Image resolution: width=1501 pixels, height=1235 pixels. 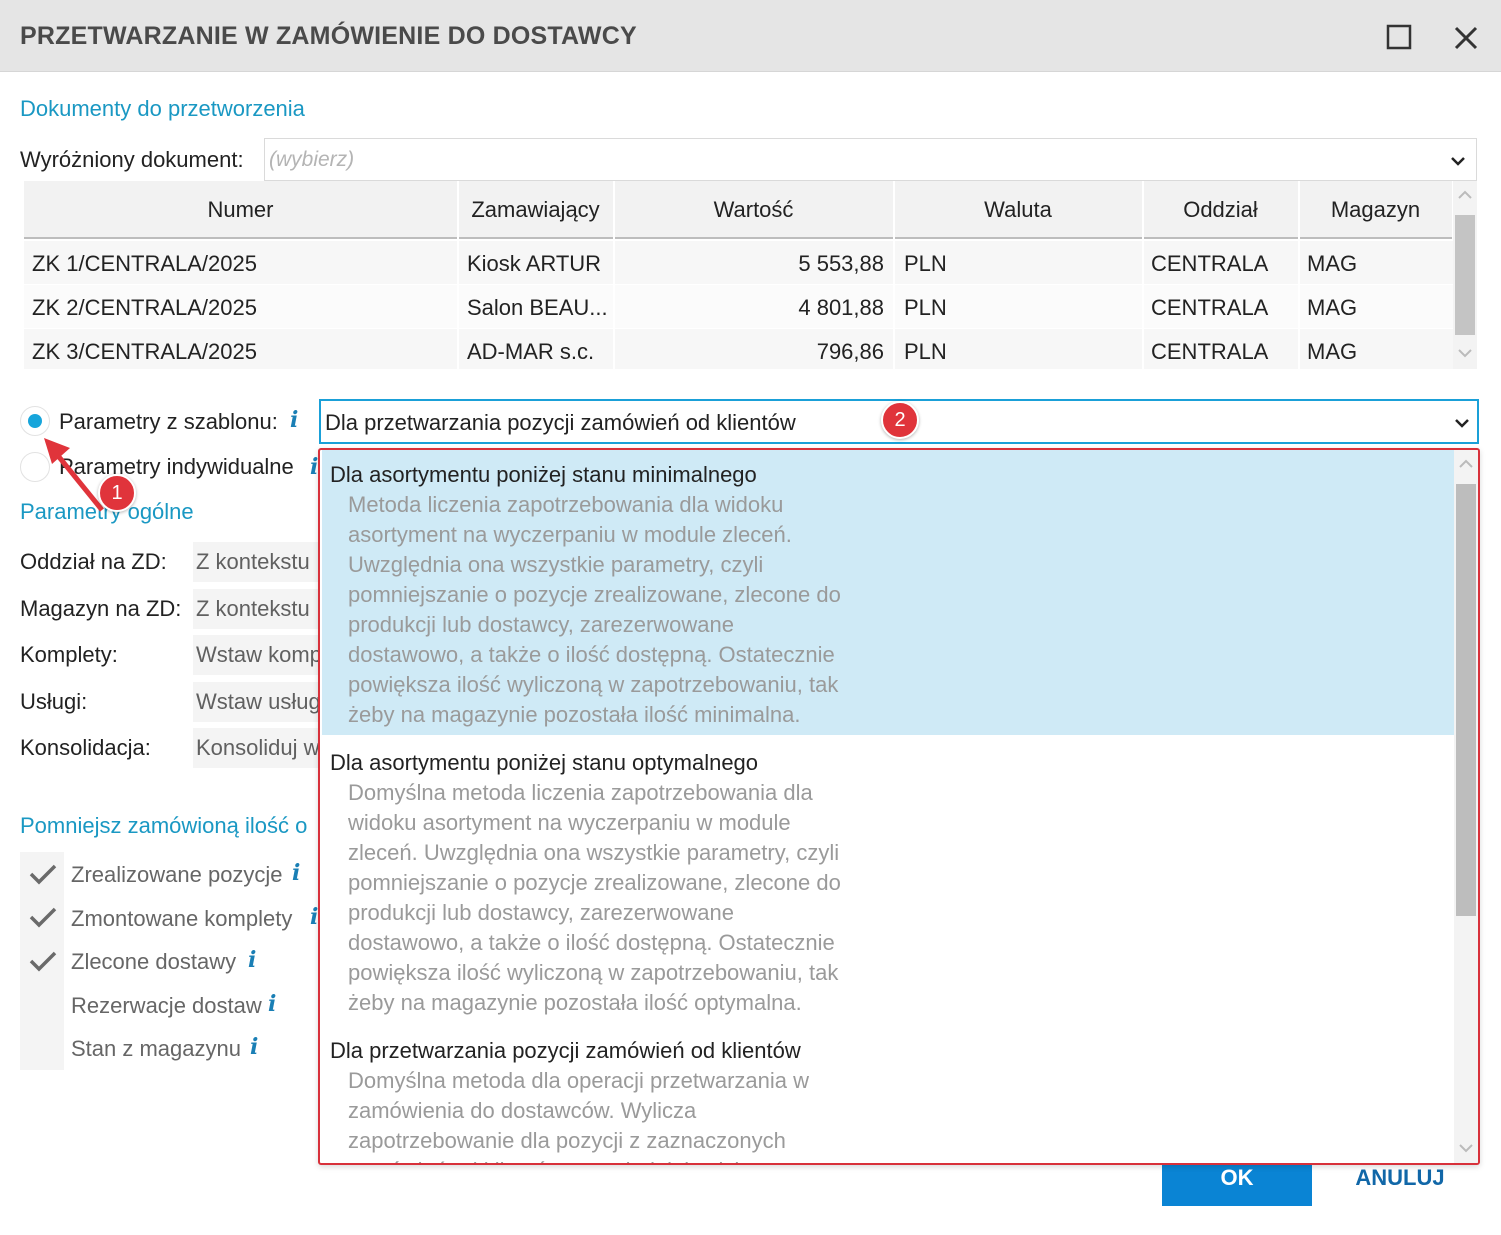 What do you see at coordinates (144, 351) in the screenshot?
I see `cell-numer: ZK 3/CENTRALA/2025` at bounding box center [144, 351].